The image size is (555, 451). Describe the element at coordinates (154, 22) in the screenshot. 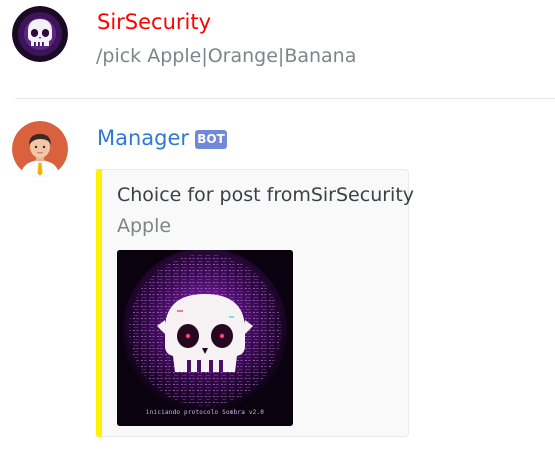

I see `username-sirsecurity: SirSecurity` at that location.